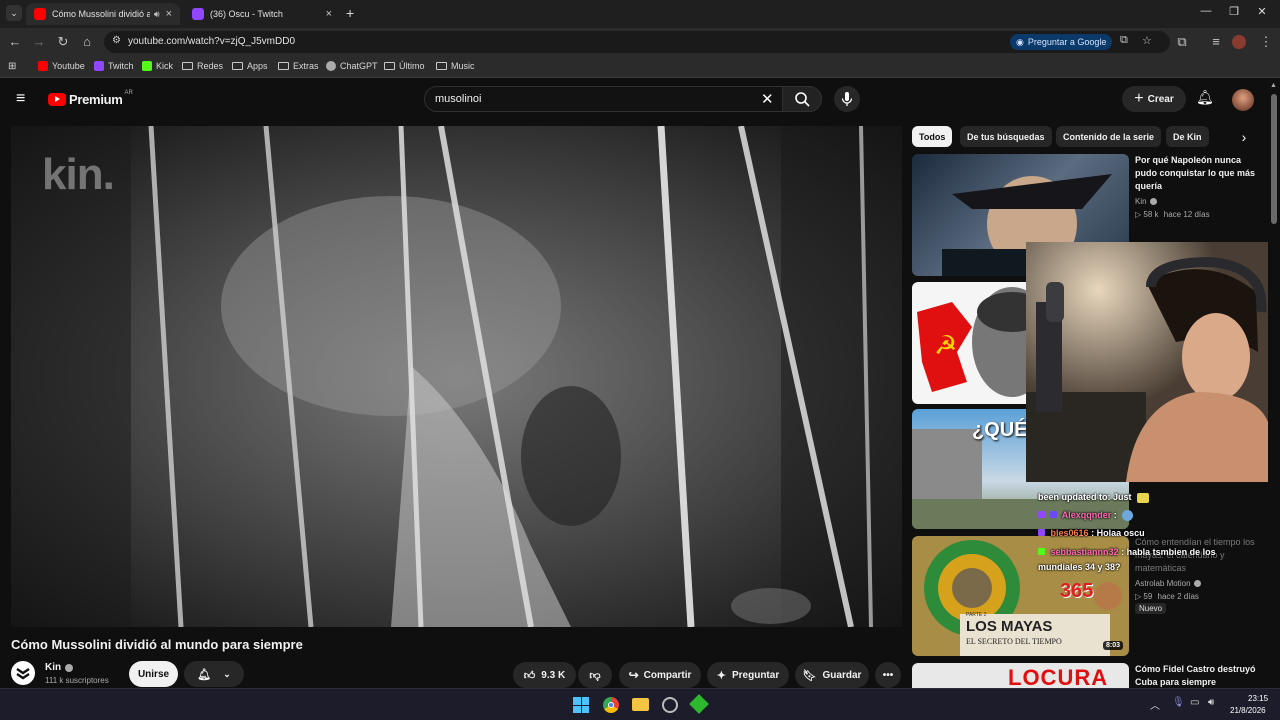  What do you see at coordinates (153, 674) in the screenshot?
I see `join-button: Unirse` at bounding box center [153, 674].